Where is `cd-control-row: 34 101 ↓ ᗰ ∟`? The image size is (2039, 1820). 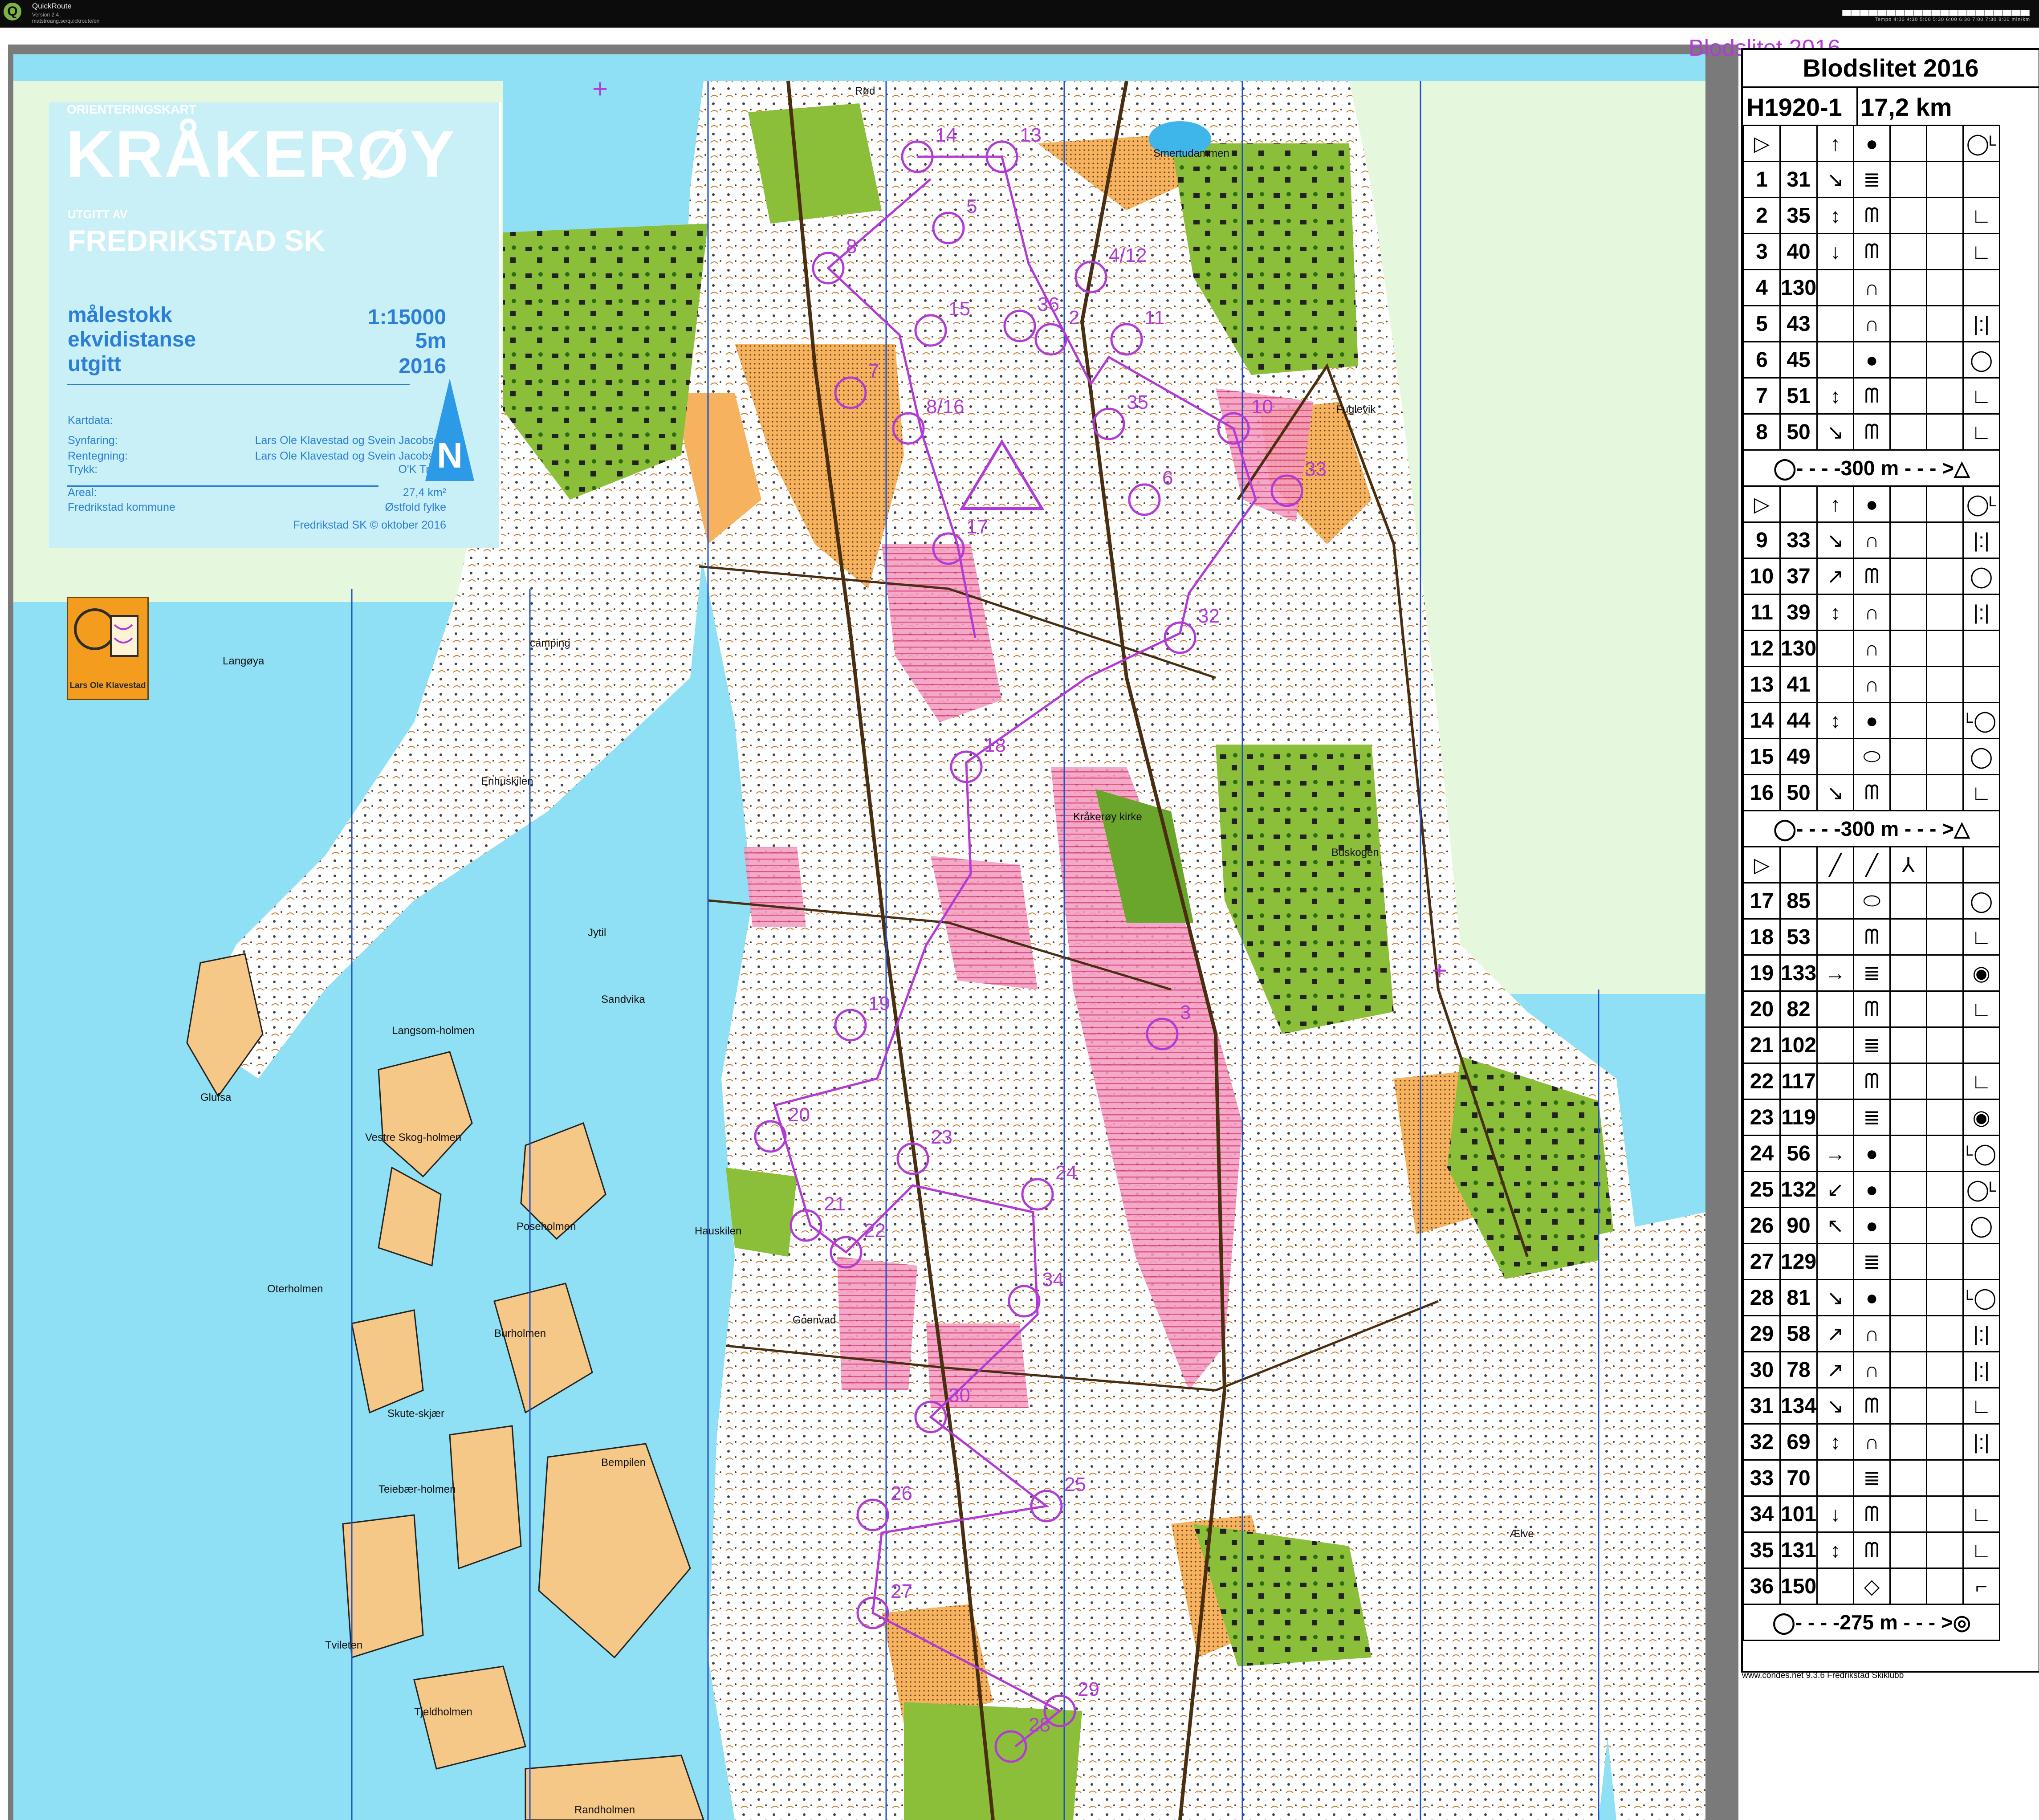
cd-control-row: 34 101 ↓ ᗰ ∟ is located at coordinates (1872, 1514).